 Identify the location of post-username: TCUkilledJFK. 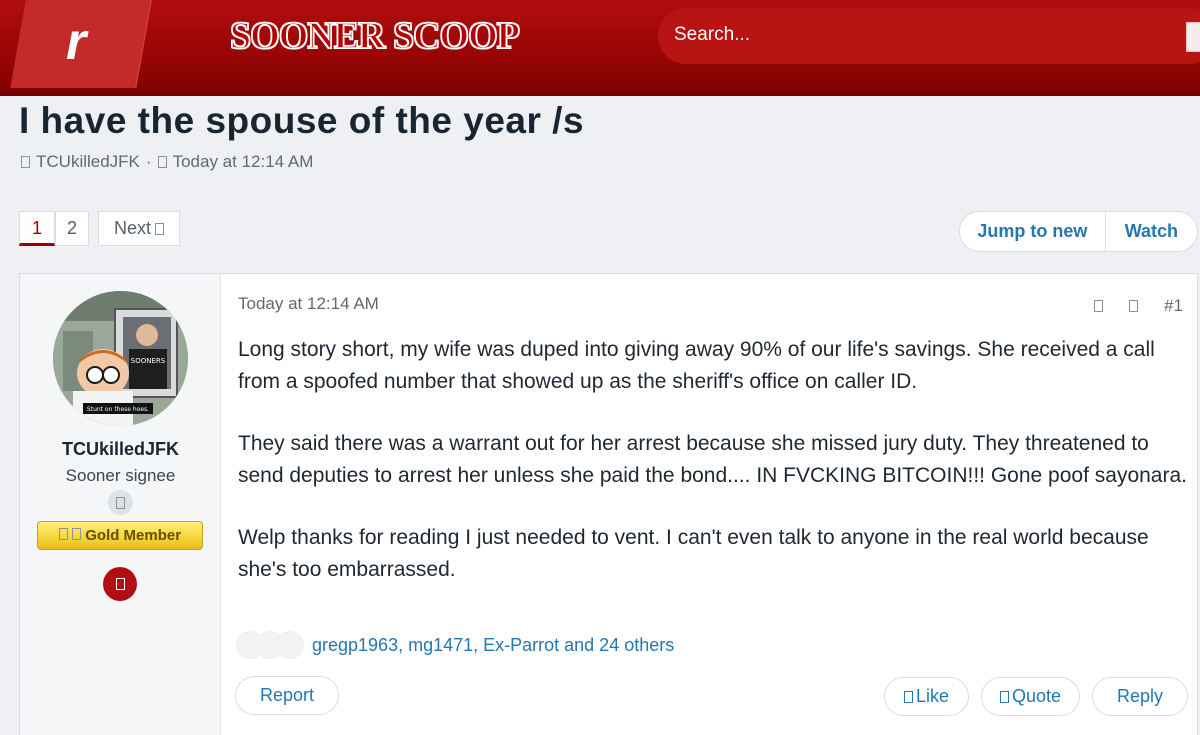
(120, 449).